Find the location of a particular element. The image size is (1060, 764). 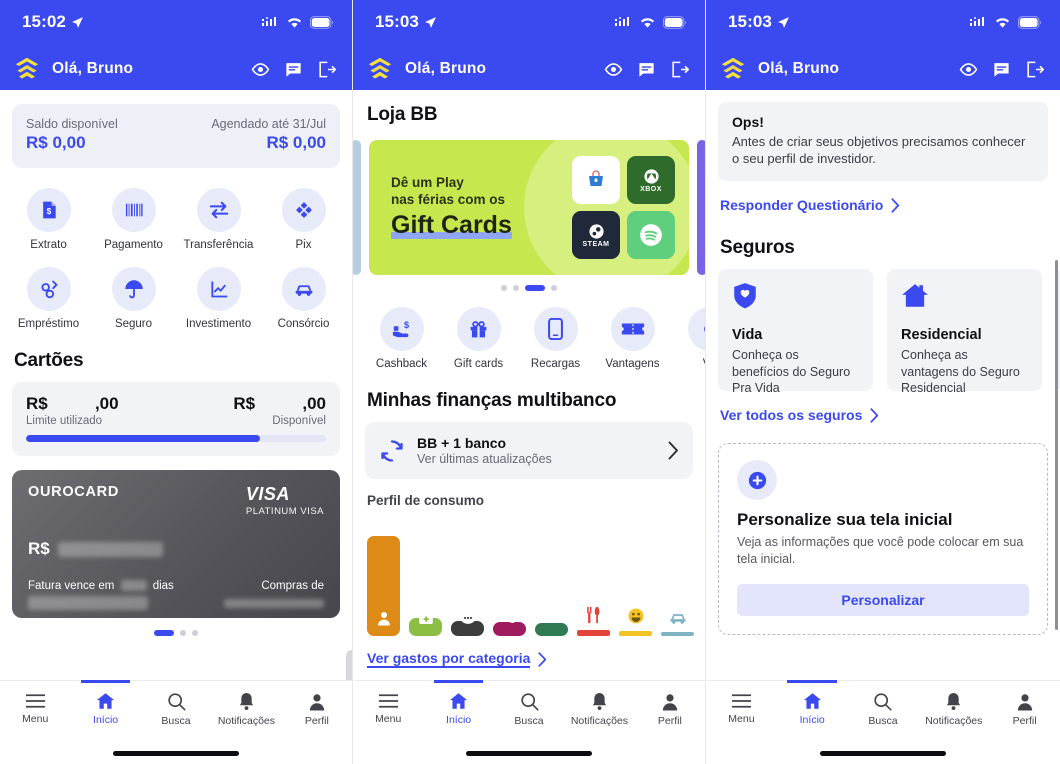

quick-action-seguro: Seguro is located at coordinates (133, 300).